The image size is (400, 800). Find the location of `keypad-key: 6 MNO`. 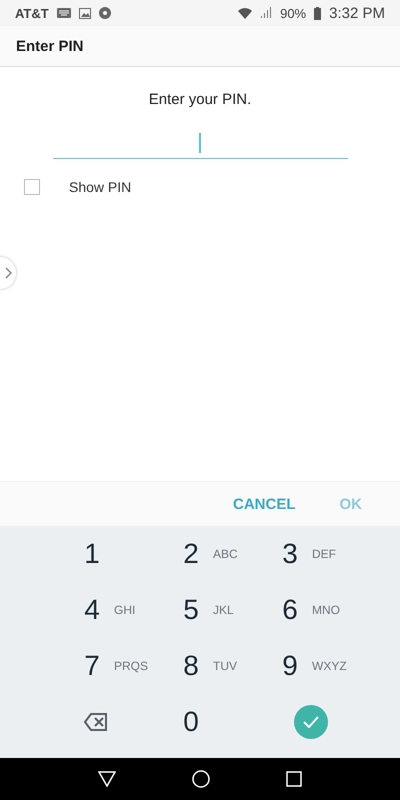

keypad-key: 6 MNO is located at coordinates (327, 610).